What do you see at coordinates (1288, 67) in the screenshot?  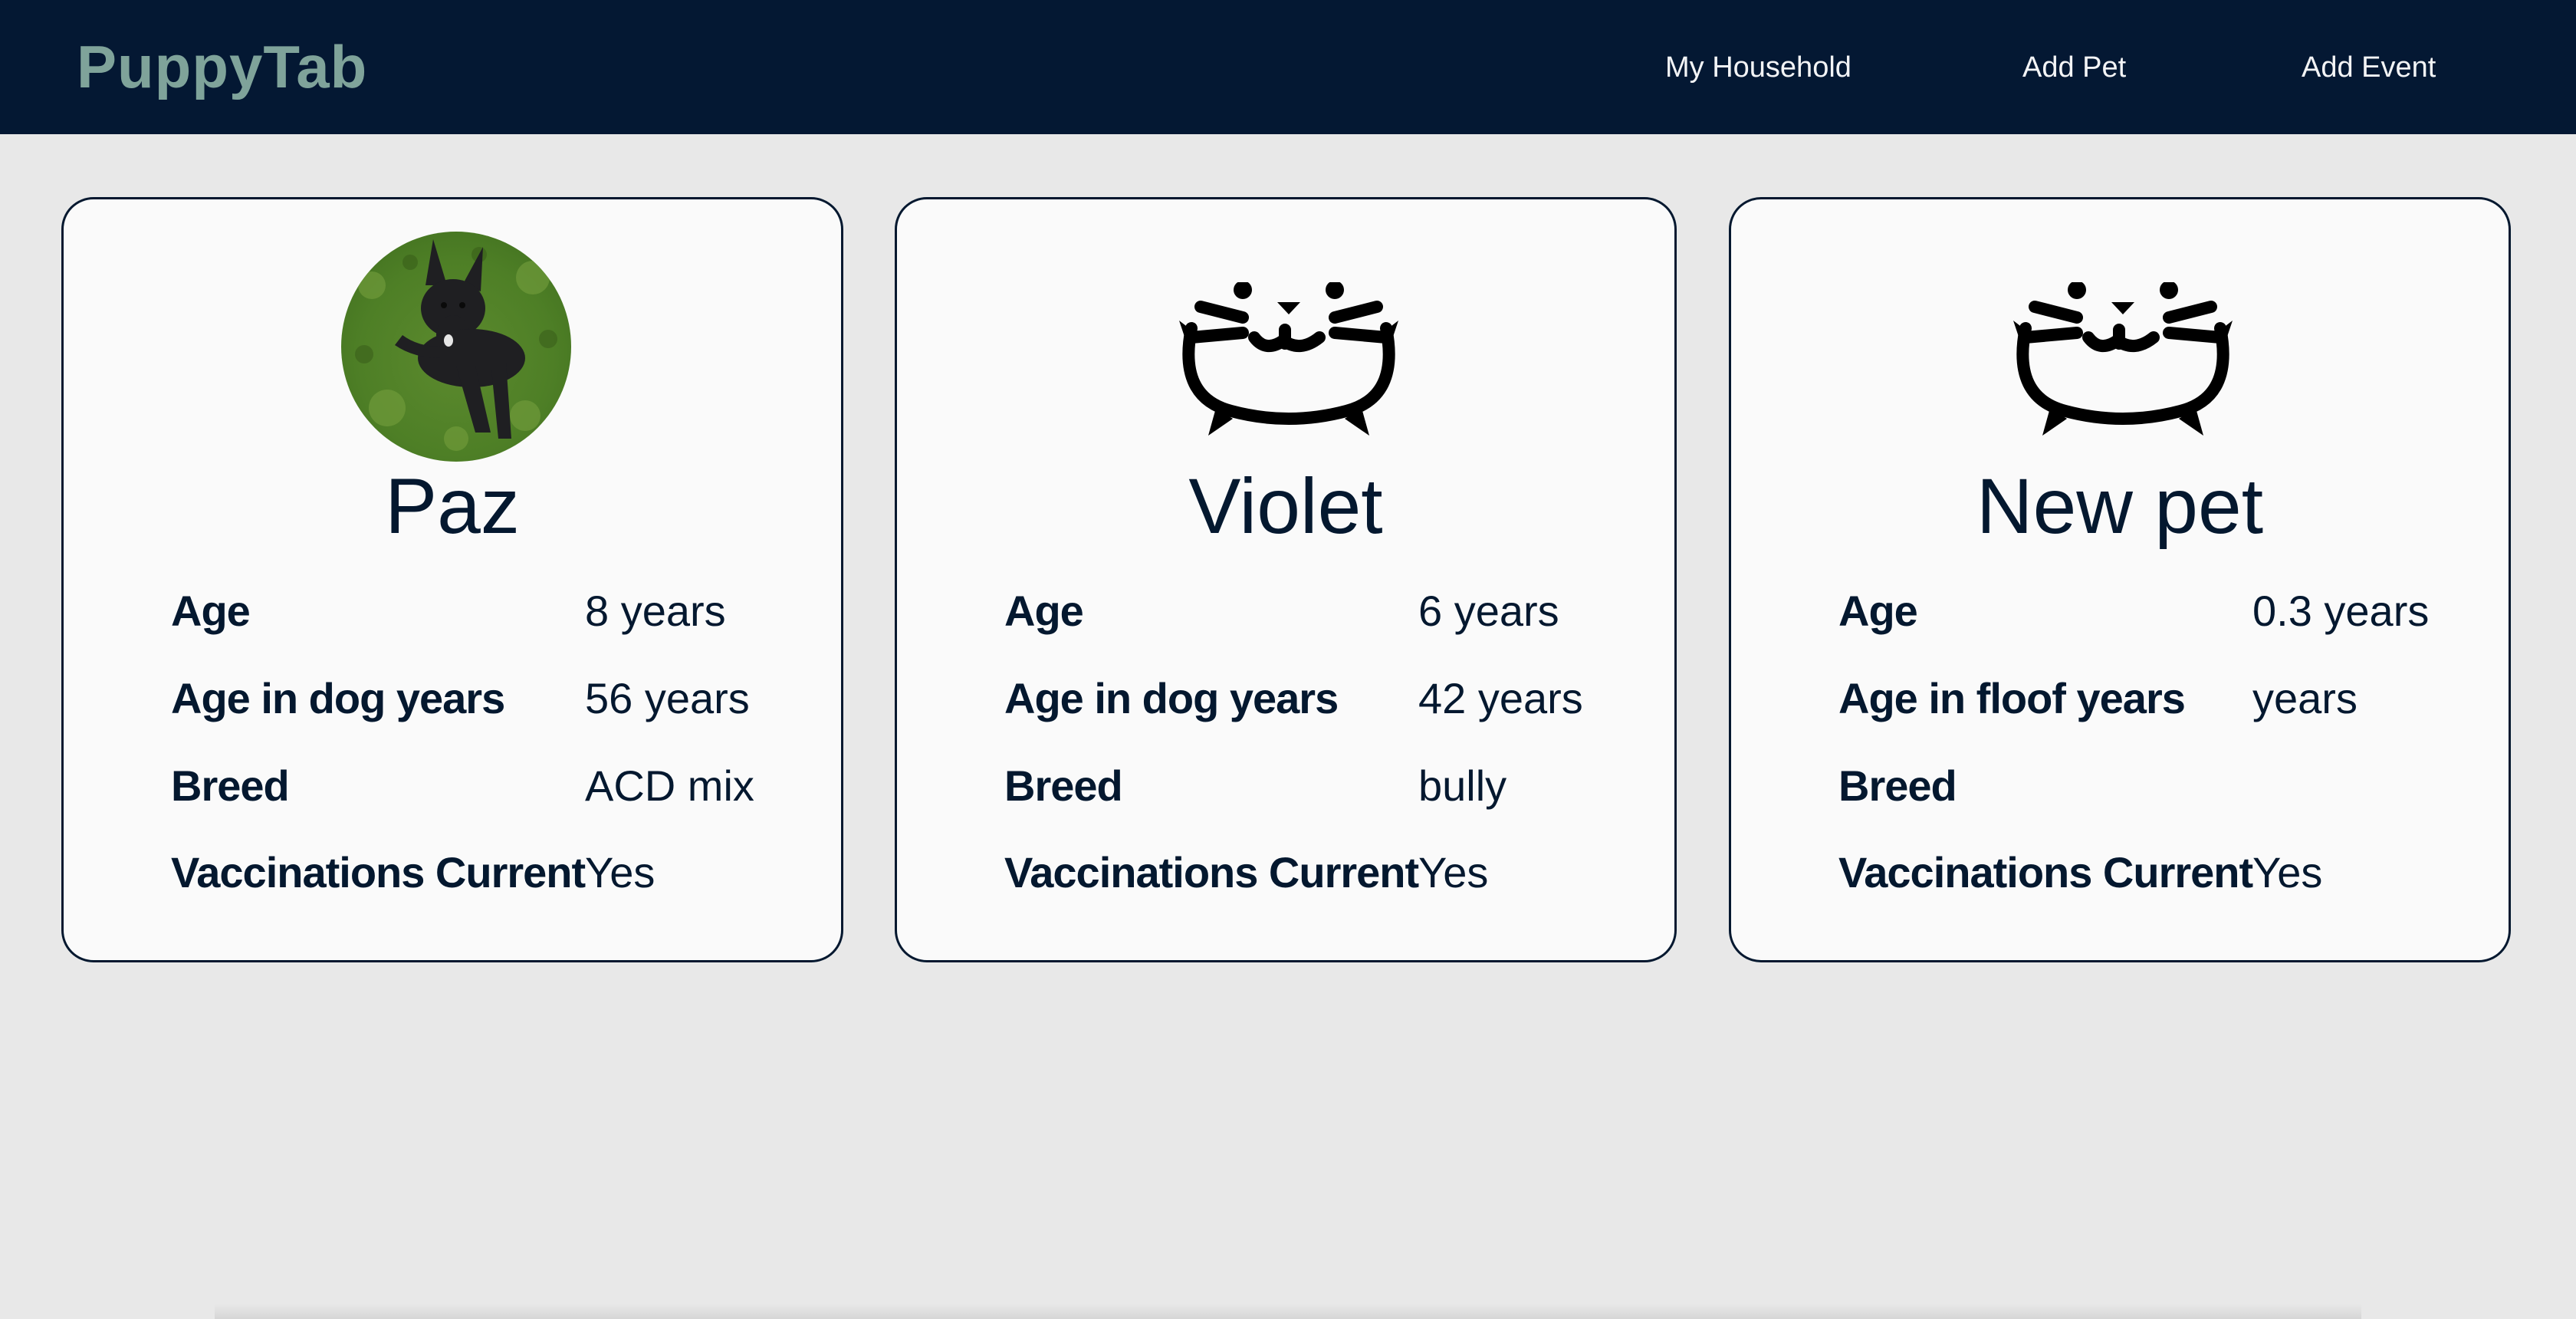 I see `navbar: PuppyTab My Household Add Pet Add Event` at bounding box center [1288, 67].